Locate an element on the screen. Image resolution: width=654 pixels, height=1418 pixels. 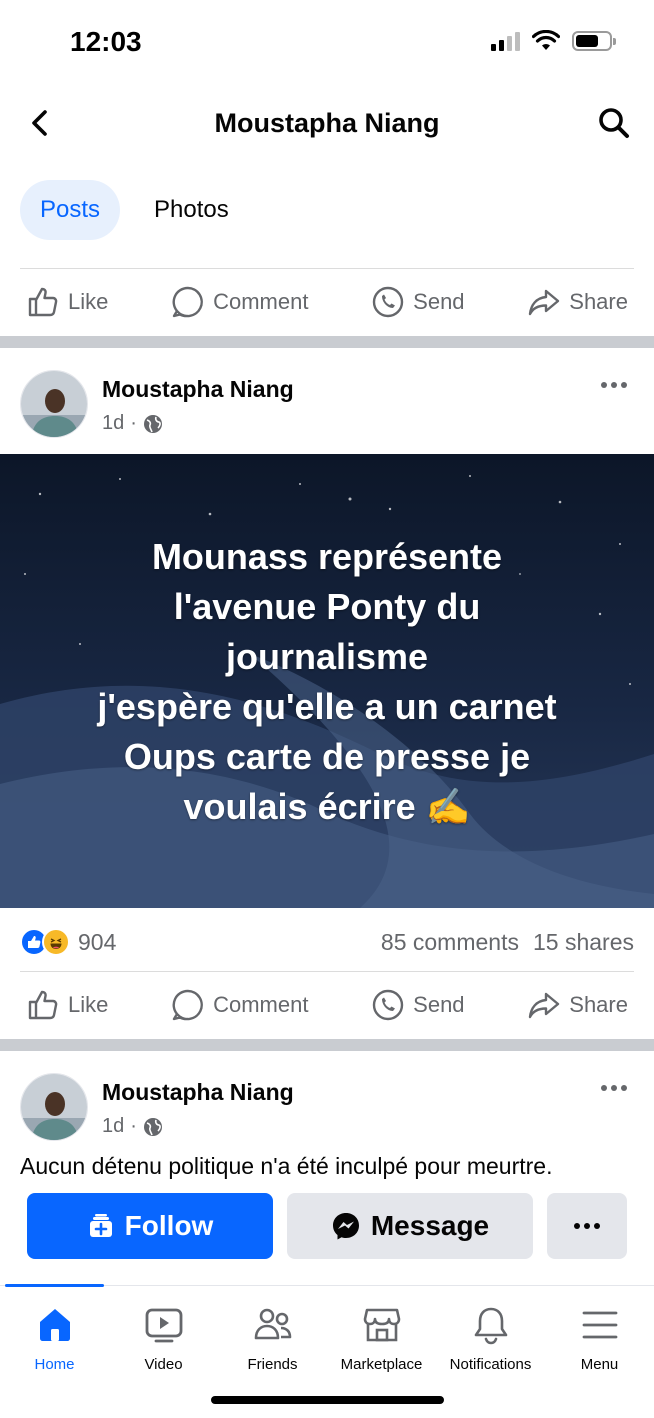
nav-menu: Menu is located at coordinates (599, 1338).